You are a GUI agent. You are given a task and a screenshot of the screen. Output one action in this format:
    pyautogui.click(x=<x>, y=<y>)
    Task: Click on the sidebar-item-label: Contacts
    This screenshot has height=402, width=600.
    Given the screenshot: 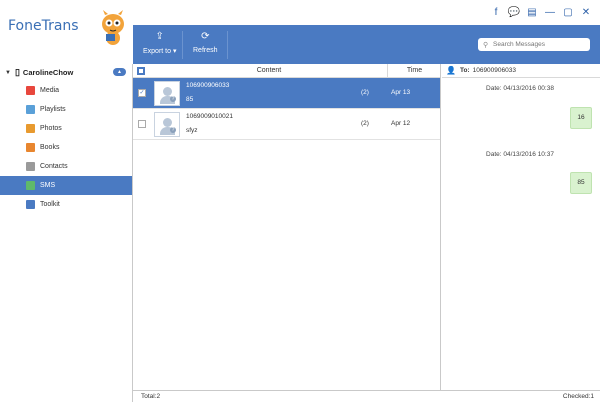 What is the action you would take?
    pyautogui.click(x=54, y=166)
    